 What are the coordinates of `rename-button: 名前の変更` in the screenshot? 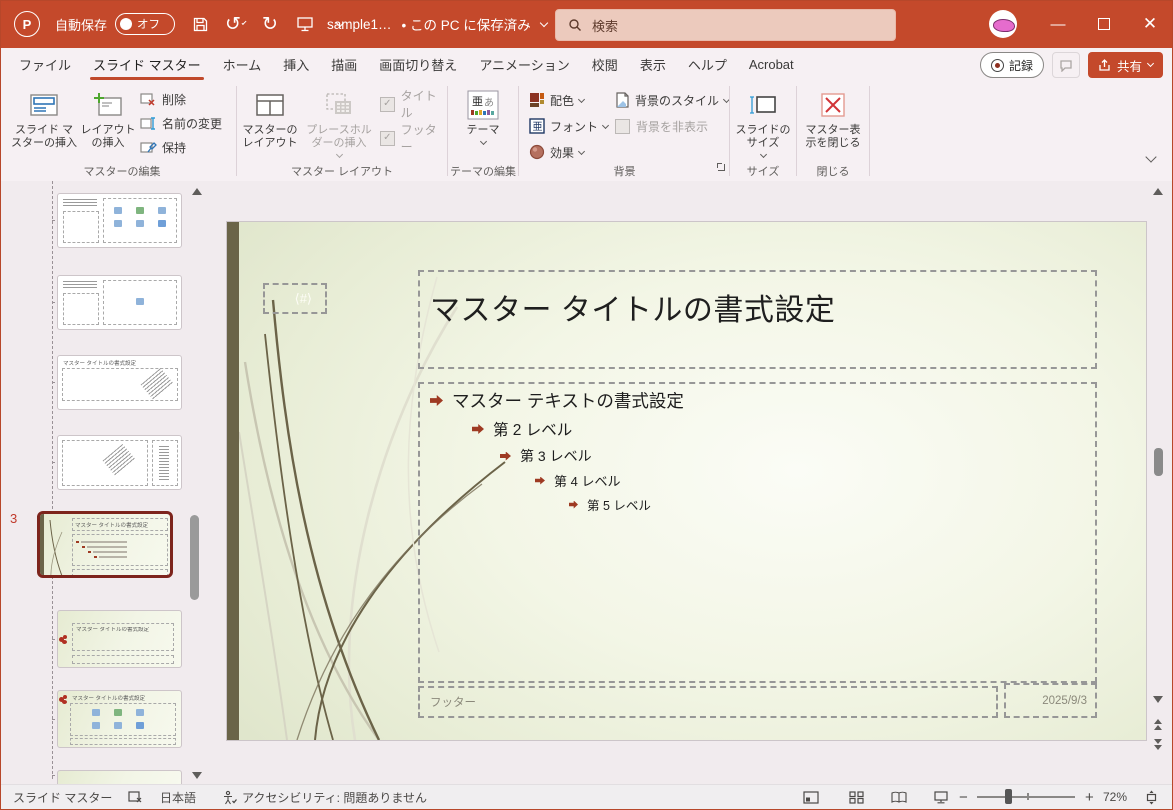 It's located at (181, 123).